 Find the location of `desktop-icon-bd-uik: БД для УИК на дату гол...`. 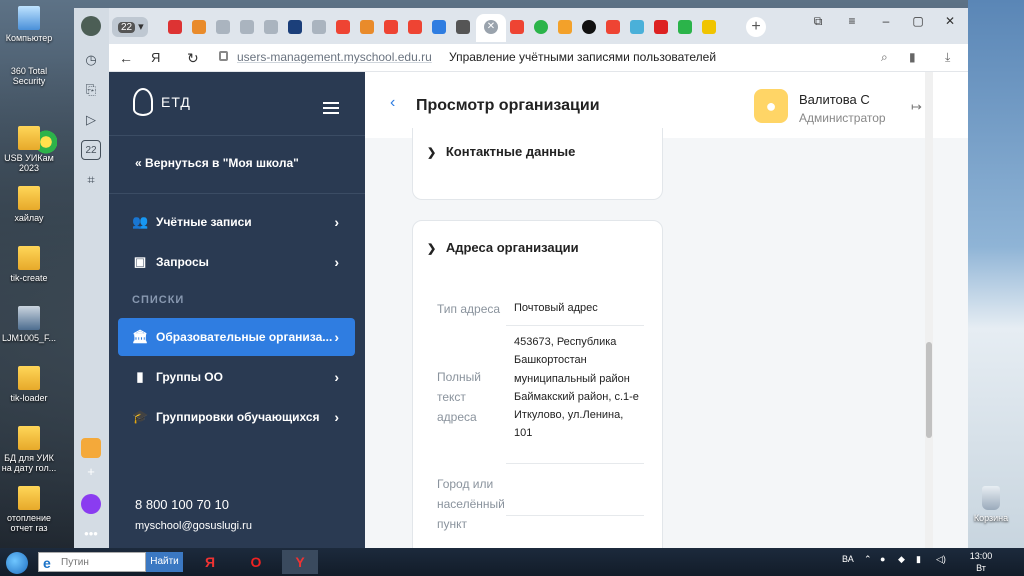

desktop-icon-bd-uik: БД для УИК на дату гол... is located at coordinates (29, 449).